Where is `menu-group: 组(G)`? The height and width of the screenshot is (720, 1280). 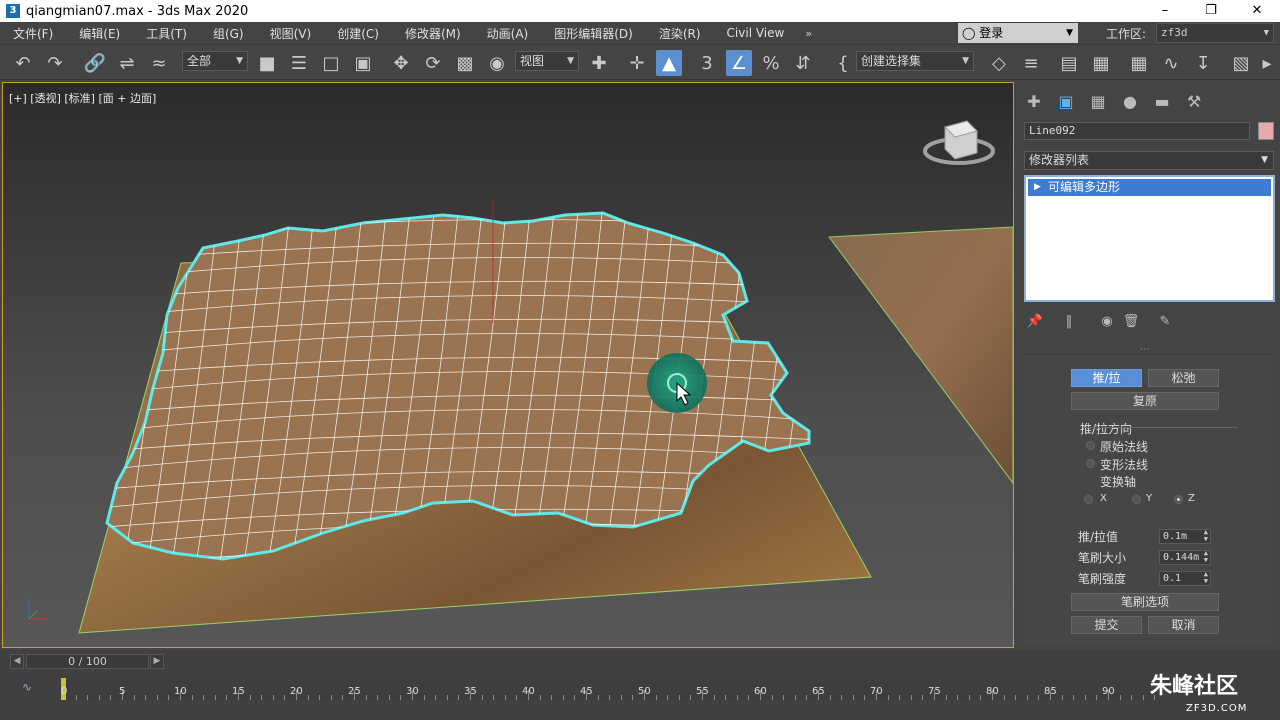 menu-group: 组(G) is located at coordinates (228, 33).